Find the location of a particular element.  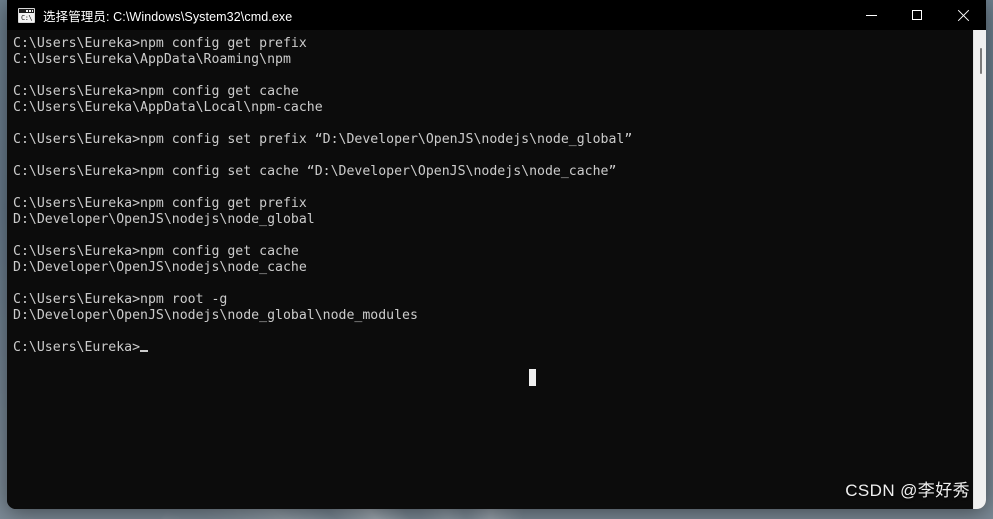

window-controls is located at coordinates (917, 15).